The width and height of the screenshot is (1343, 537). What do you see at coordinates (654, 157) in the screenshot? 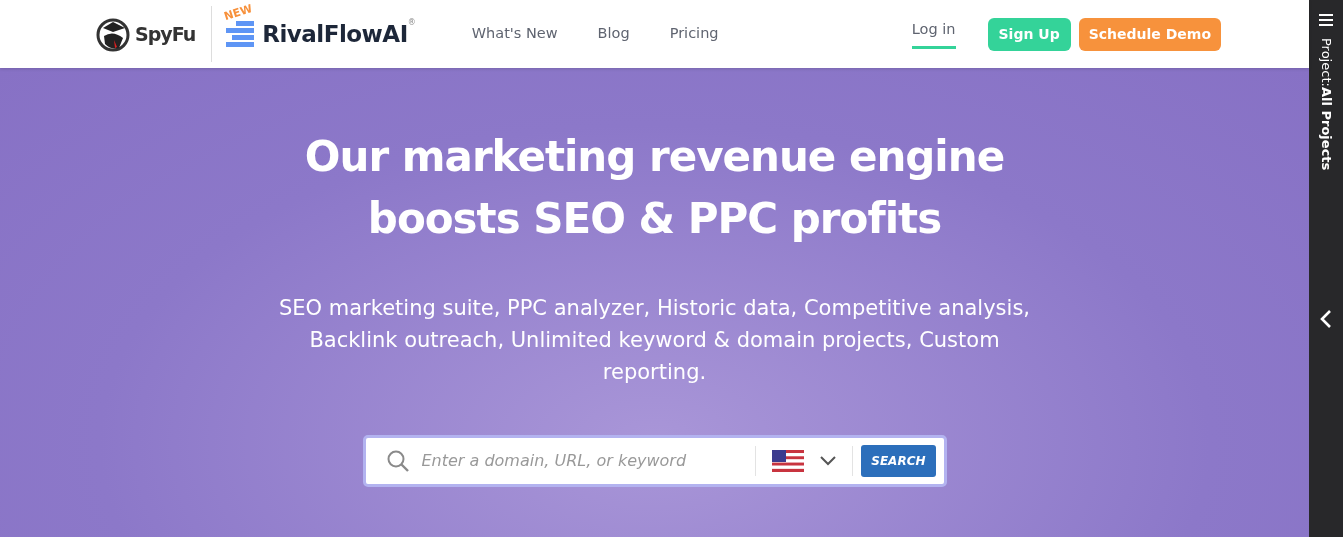
I see `hero-title: Our marketing revenue engine` at bounding box center [654, 157].